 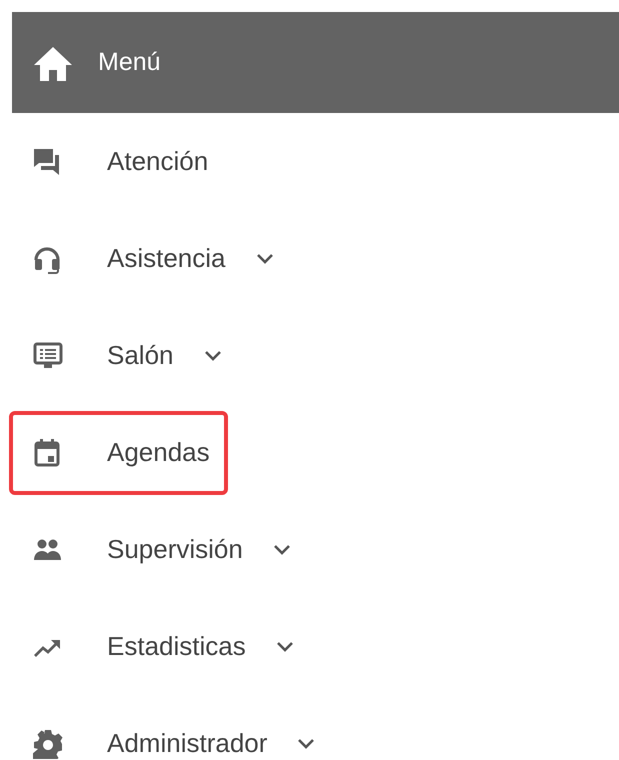 I want to click on menu-item: Supervisión, so click(x=159, y=550).